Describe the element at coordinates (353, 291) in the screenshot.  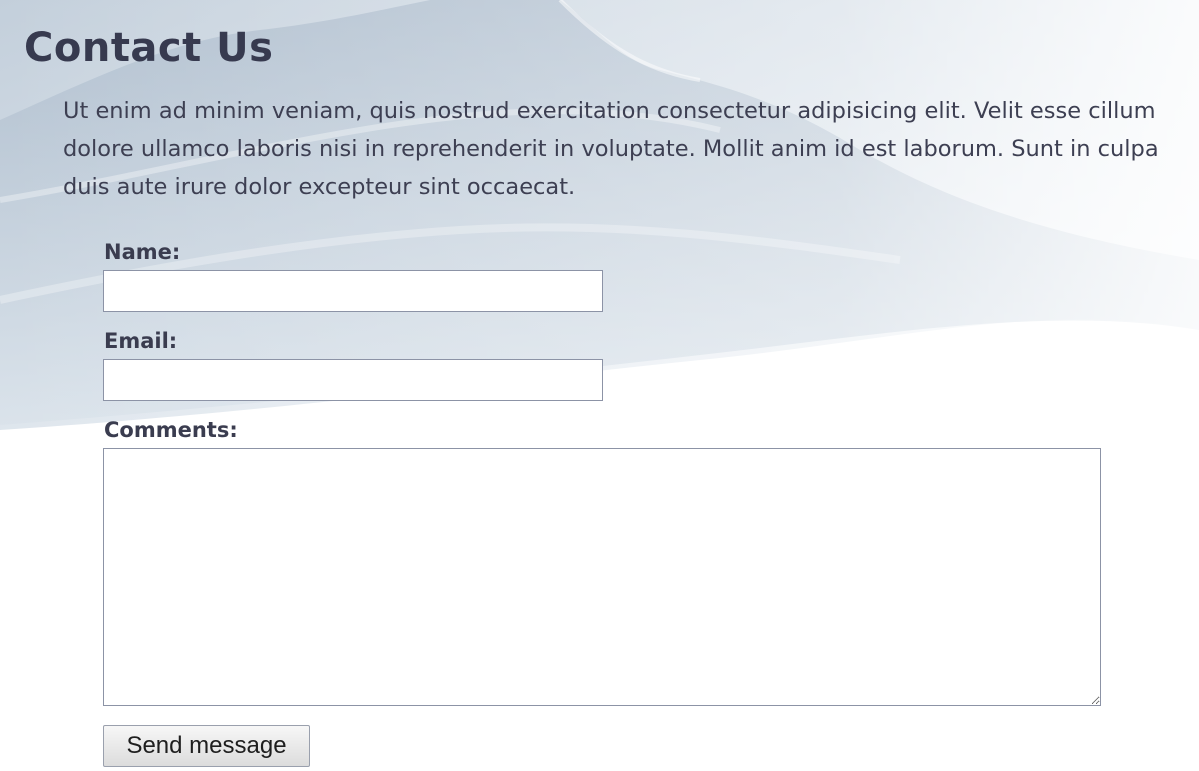
I see `name-input` at that location.